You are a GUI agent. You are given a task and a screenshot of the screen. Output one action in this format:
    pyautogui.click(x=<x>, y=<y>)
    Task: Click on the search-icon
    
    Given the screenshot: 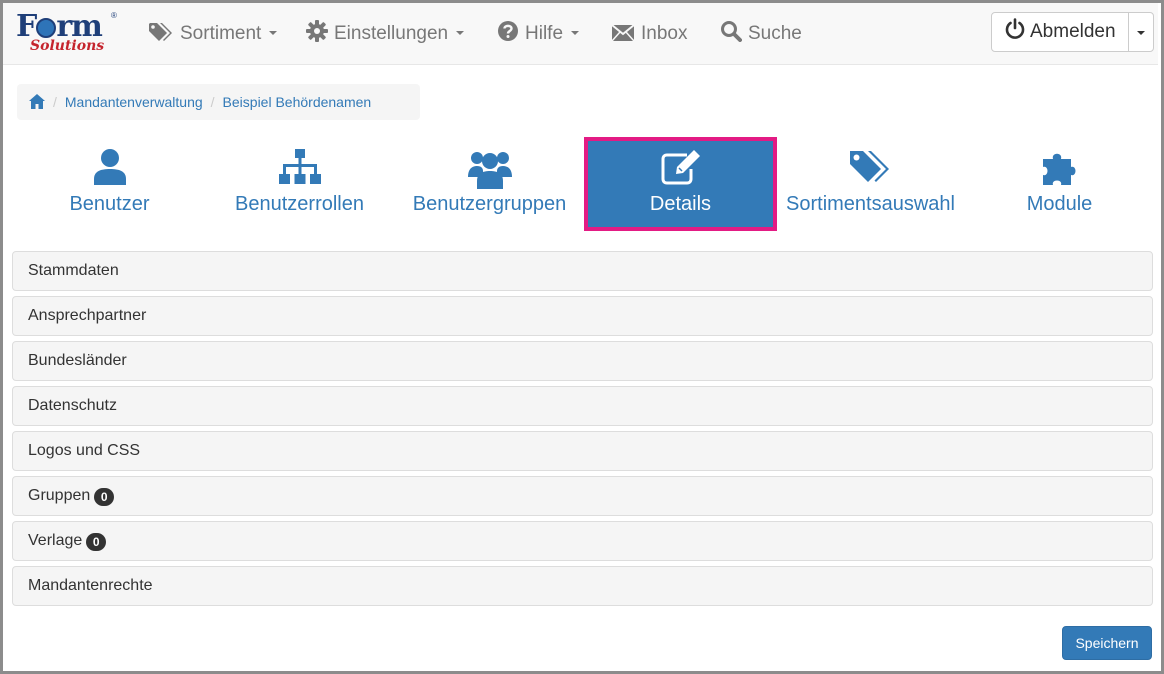 What is the action you would take?
    pyautogui.click(x=731, y=31)
    